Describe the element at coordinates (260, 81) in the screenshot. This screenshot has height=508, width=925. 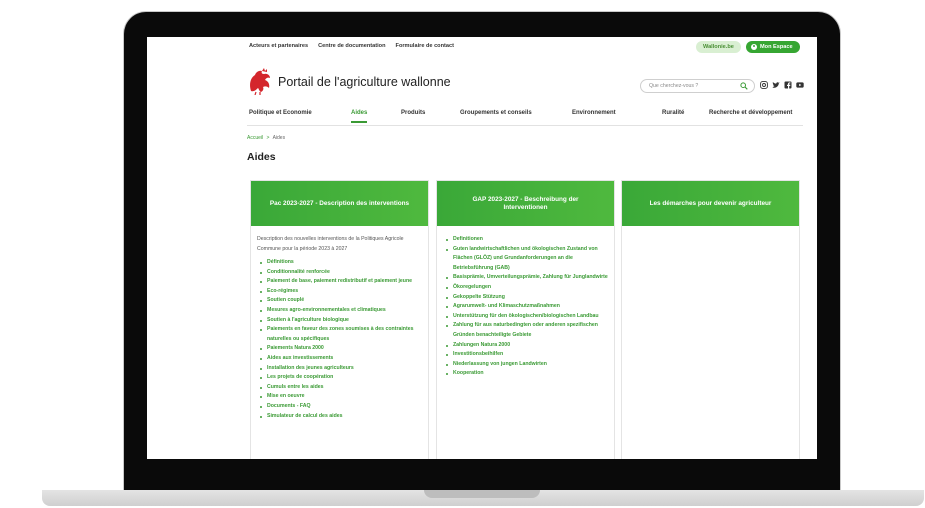
I see `rooster-logo-icon` at that location.